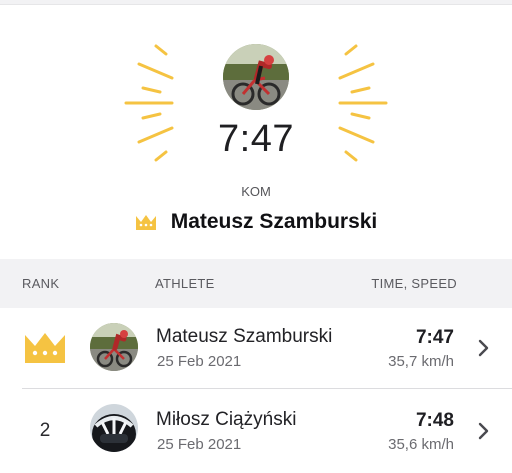 Image resolution: width=512 pixels, height=473 pixels. I want to click on athlete-name: Miłosz Ciążyński, so click(226, 419).